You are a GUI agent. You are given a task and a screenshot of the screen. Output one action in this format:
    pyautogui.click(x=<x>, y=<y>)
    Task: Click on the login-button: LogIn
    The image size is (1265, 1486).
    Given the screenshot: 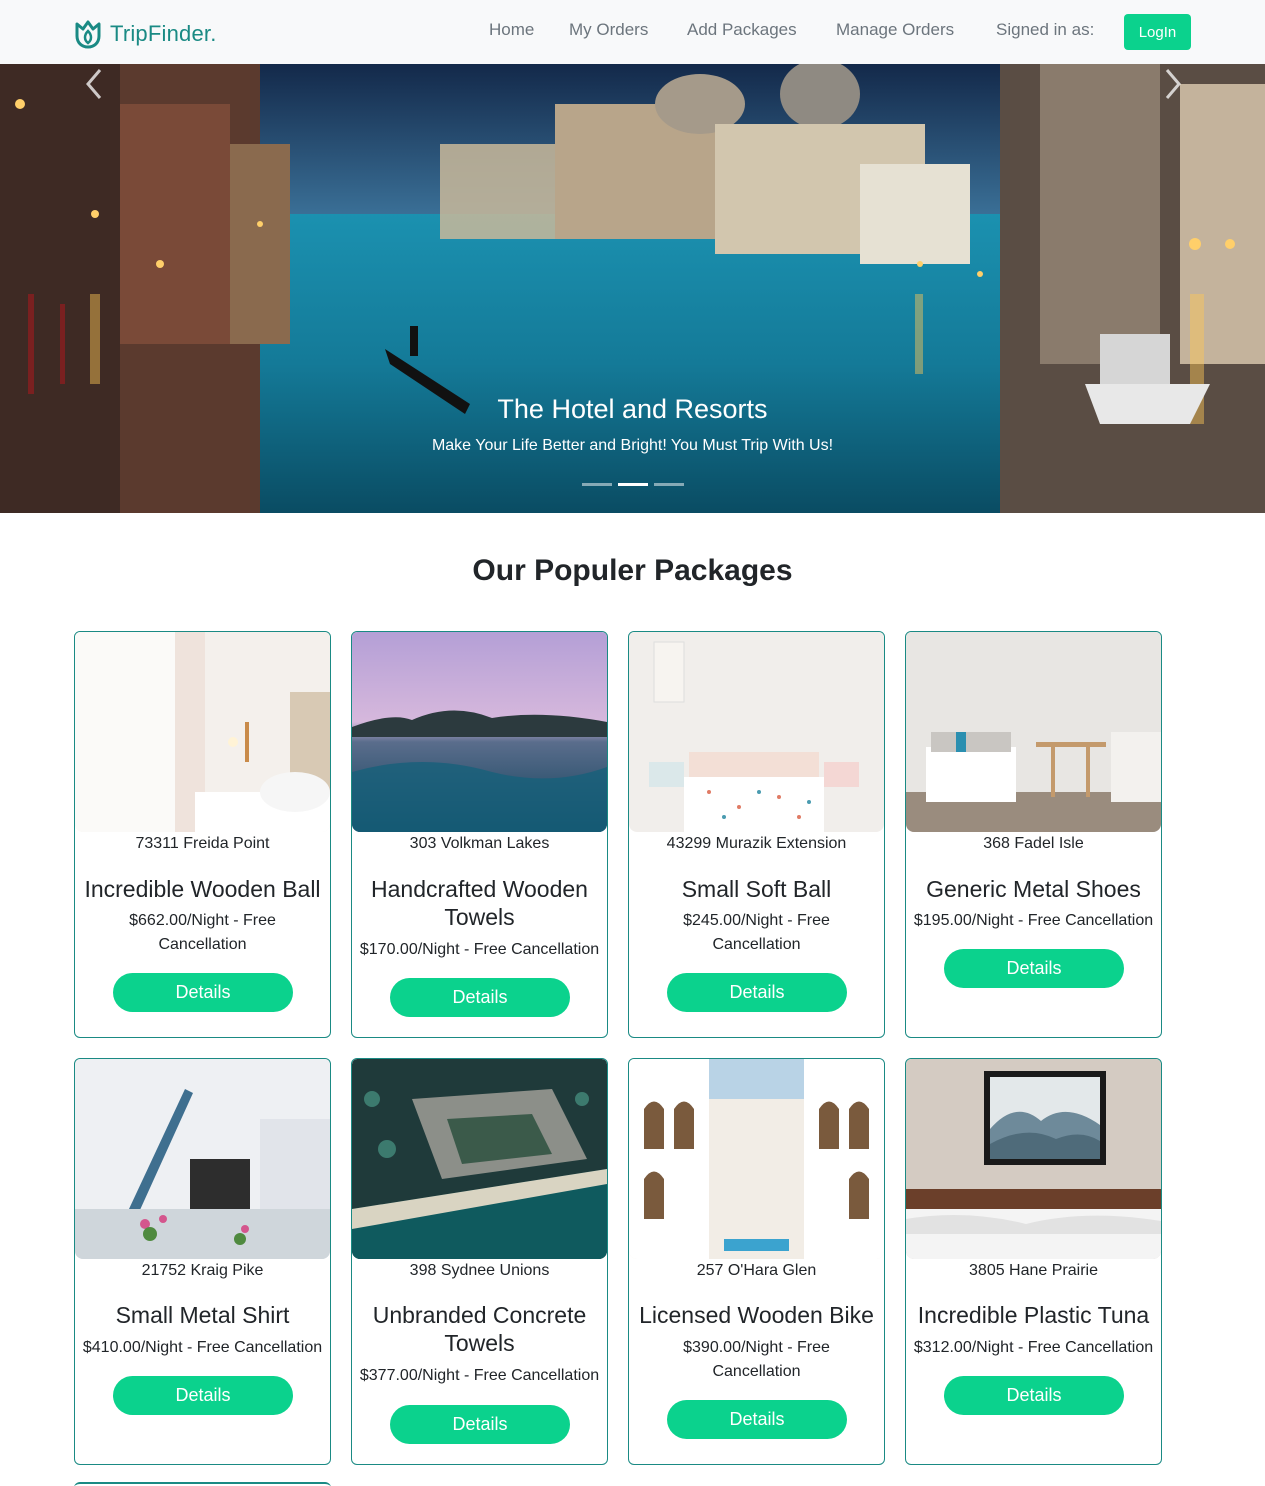 What is the action you would take?
    pyautogui.click(x=1157, y=32)
    